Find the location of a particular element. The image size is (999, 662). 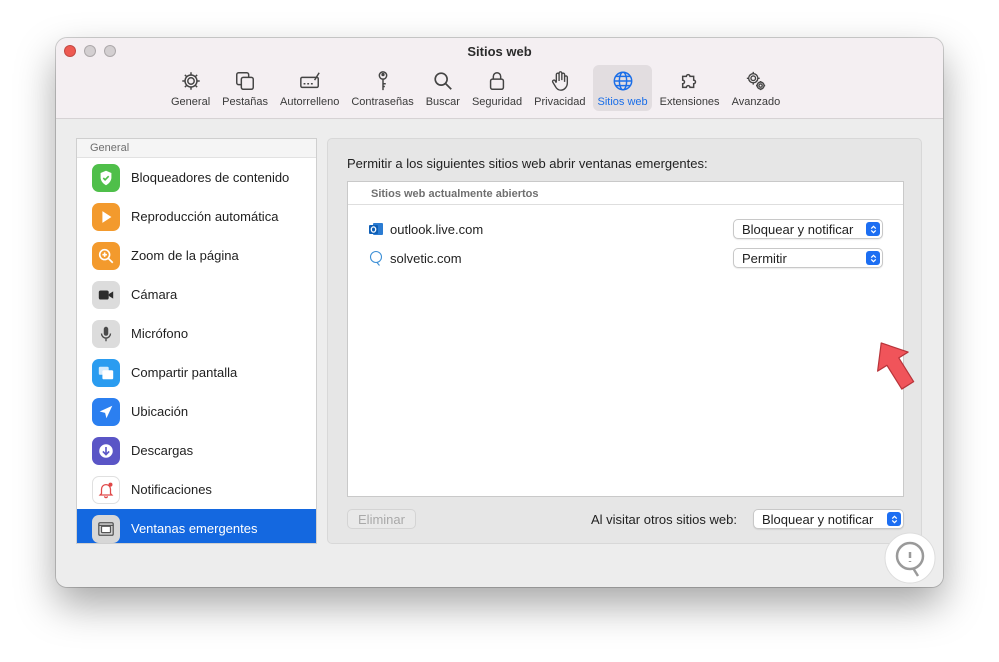

tab-autorrelleno: Autorrelleno is located at coordinates (309, 88).